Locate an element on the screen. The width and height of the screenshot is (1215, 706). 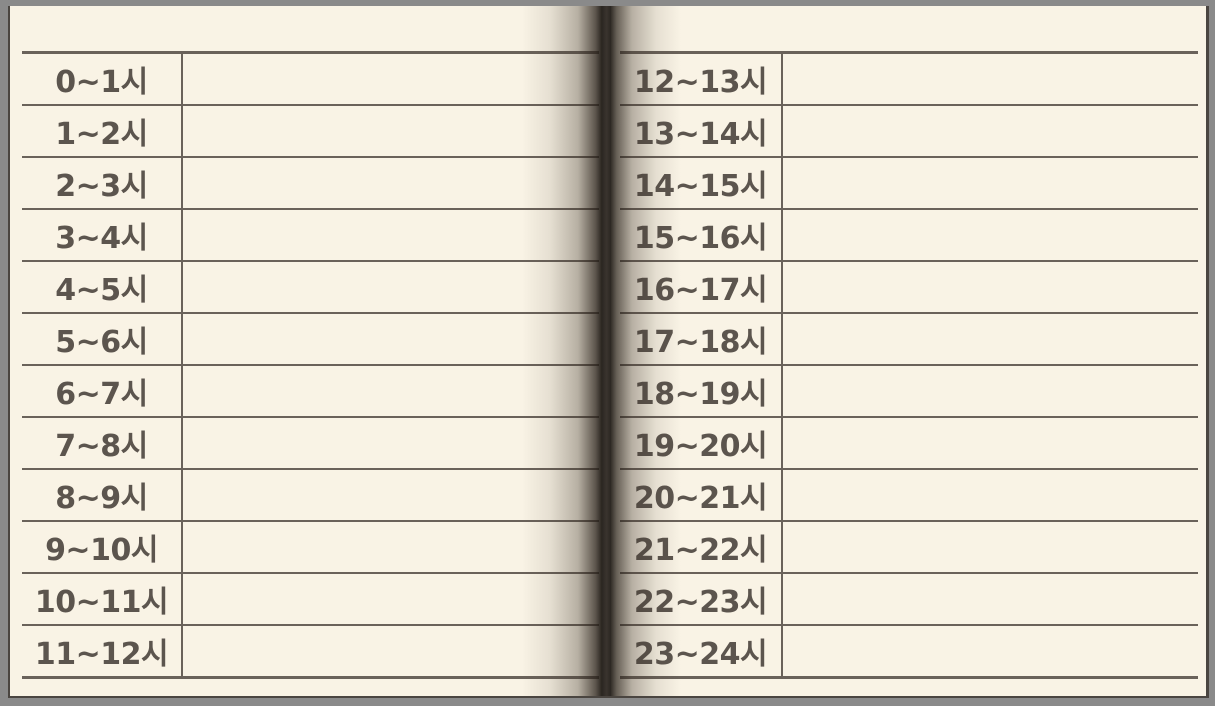
schedule-row: 22~23시 is located at coordinates (909, 600).